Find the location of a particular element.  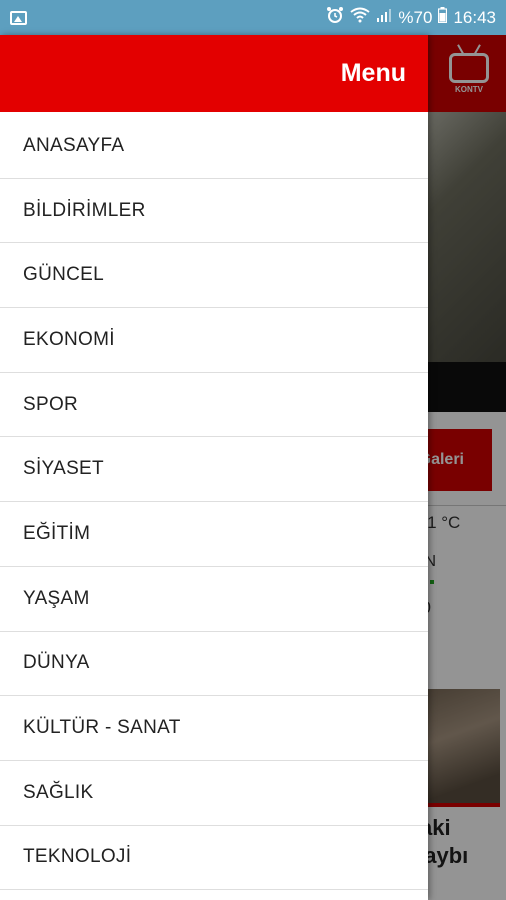

menu-item-siyaset: SİYASET is located at coordinates (214, 470).